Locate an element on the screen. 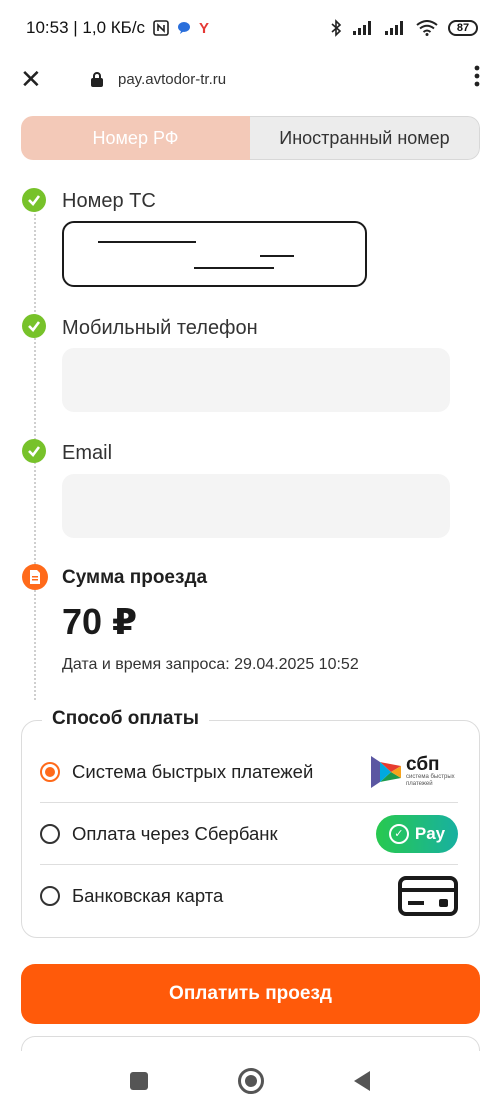 This screenshot has width=500, height=1111. payment-option-sberbank: Оплата через Сбербанк ✓ Pay is located at coordinates (249, 834).